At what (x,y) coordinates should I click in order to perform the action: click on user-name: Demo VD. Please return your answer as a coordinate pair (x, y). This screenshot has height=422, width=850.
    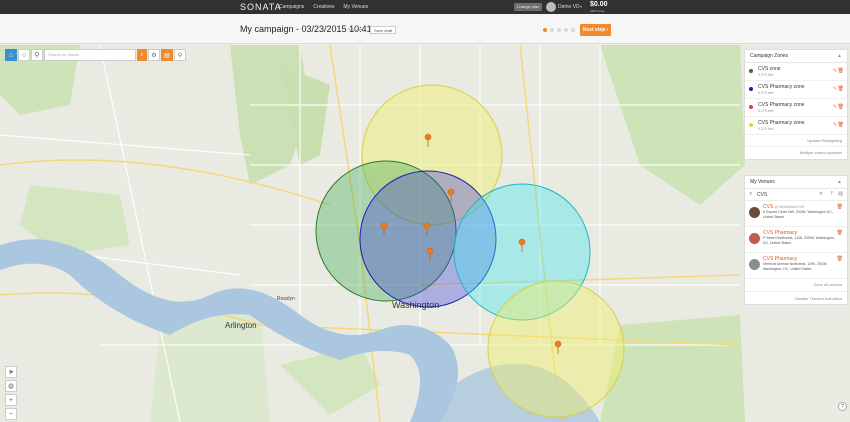
    Looking at the image, I should click on (569, 7).